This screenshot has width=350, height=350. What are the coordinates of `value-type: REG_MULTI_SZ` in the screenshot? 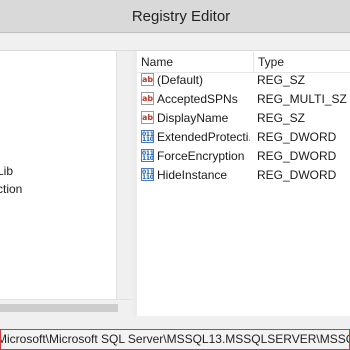 It's located at (302, 99).